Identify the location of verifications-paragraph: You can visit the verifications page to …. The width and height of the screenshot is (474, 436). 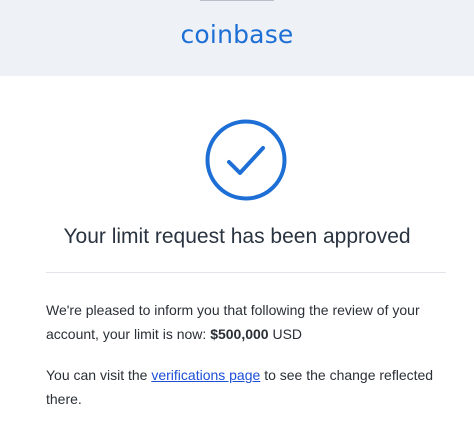
(246, 387).